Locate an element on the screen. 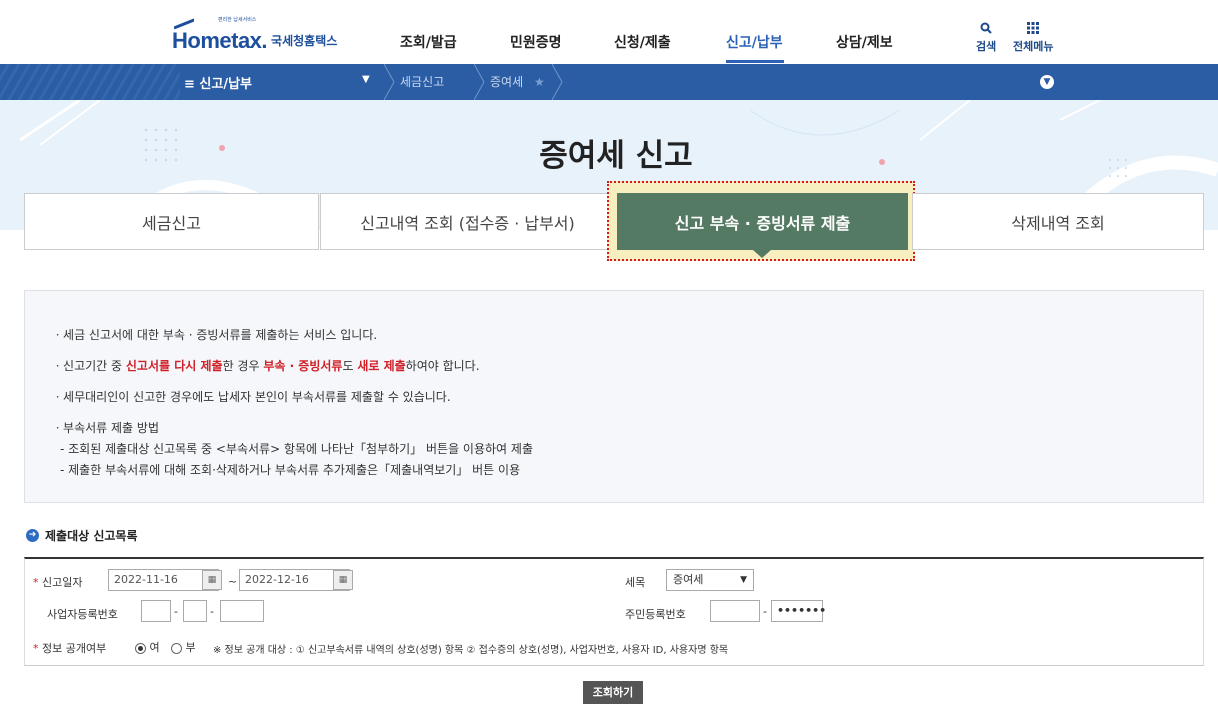  favorite-star-icon: ★ is located at coordinates (539, 82).